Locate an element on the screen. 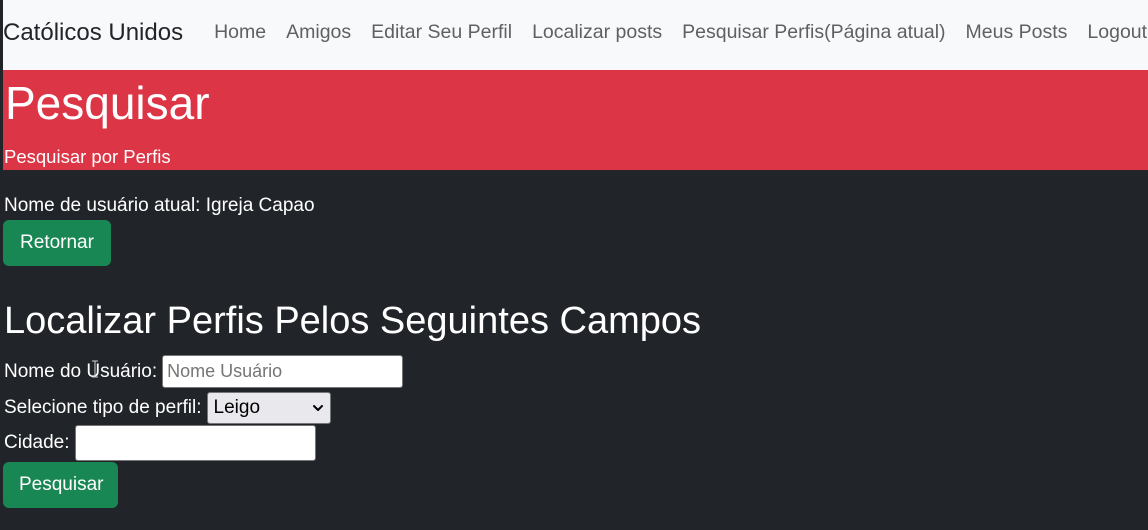 Image resolution: width=1148 pixels, height=530 pixels. current-user-text: Nome de usuário atual: Igreja Capao is located at coordinates (159, 205).